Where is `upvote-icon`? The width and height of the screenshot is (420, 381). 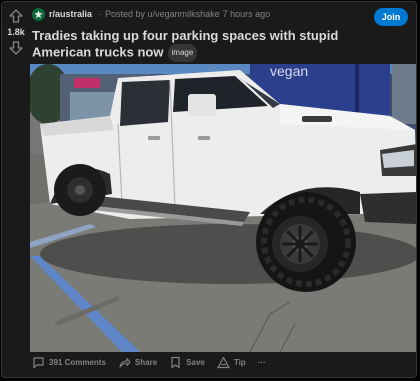
upvote-icon is located at coordinates (16, 16).